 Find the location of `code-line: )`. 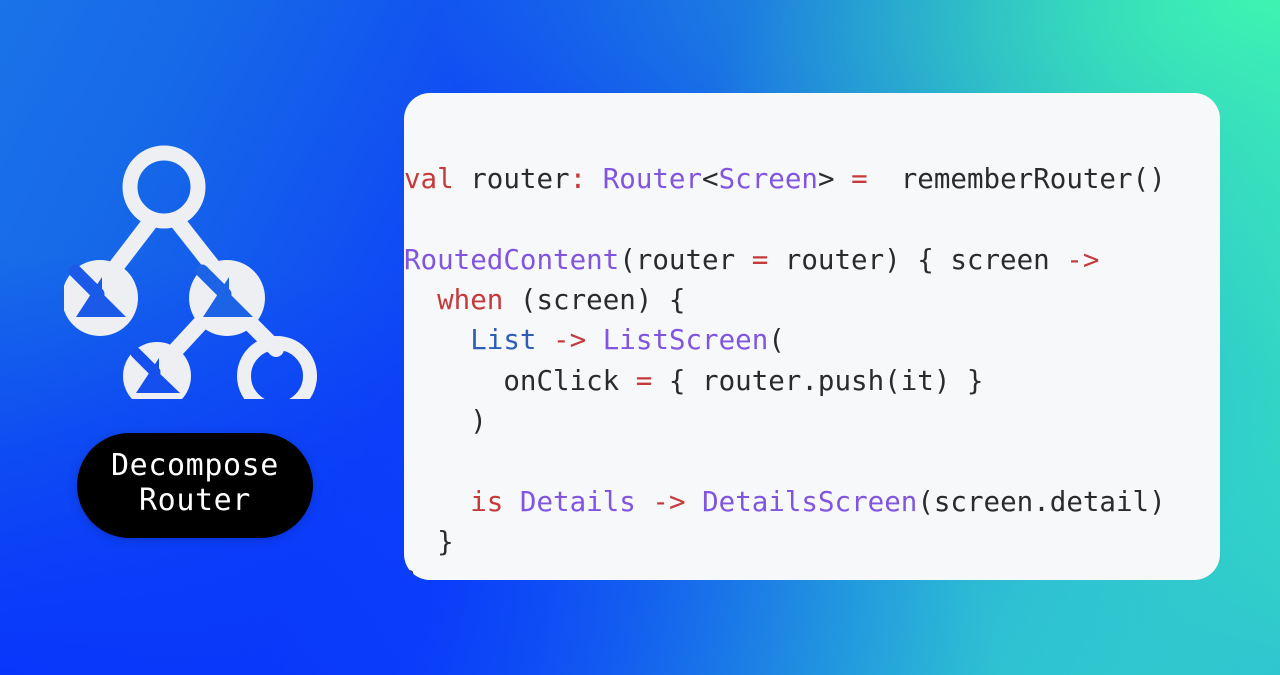

code-line: ) is located at coordinates (812, 421).